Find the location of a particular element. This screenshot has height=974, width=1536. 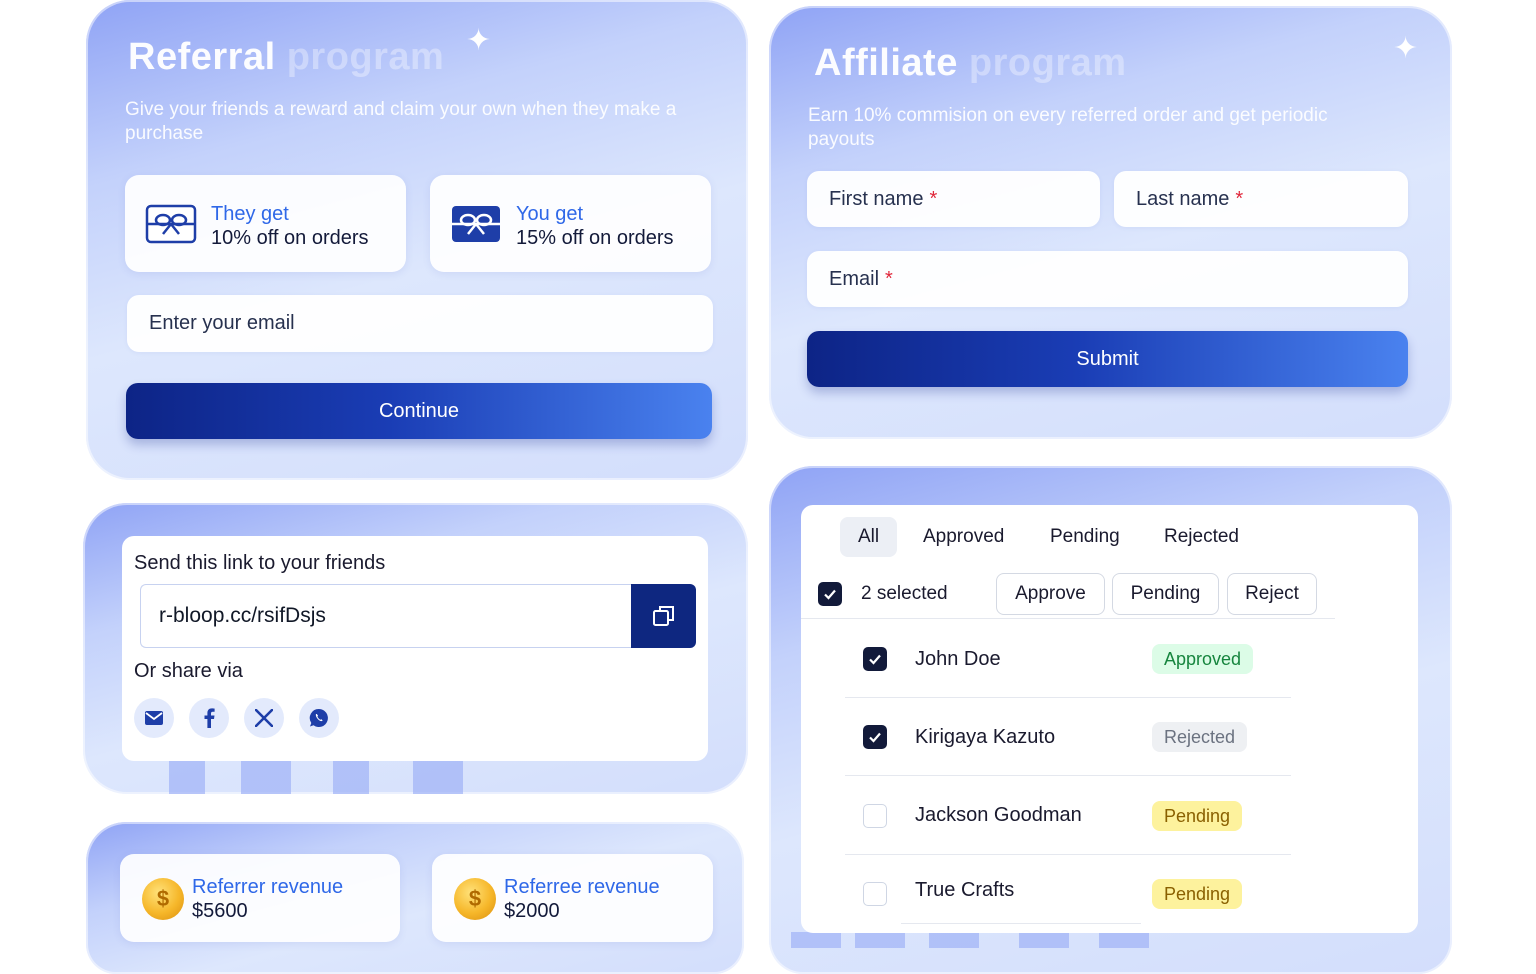

tab-rejected: Rejected is located at coordinates (1201, 537).